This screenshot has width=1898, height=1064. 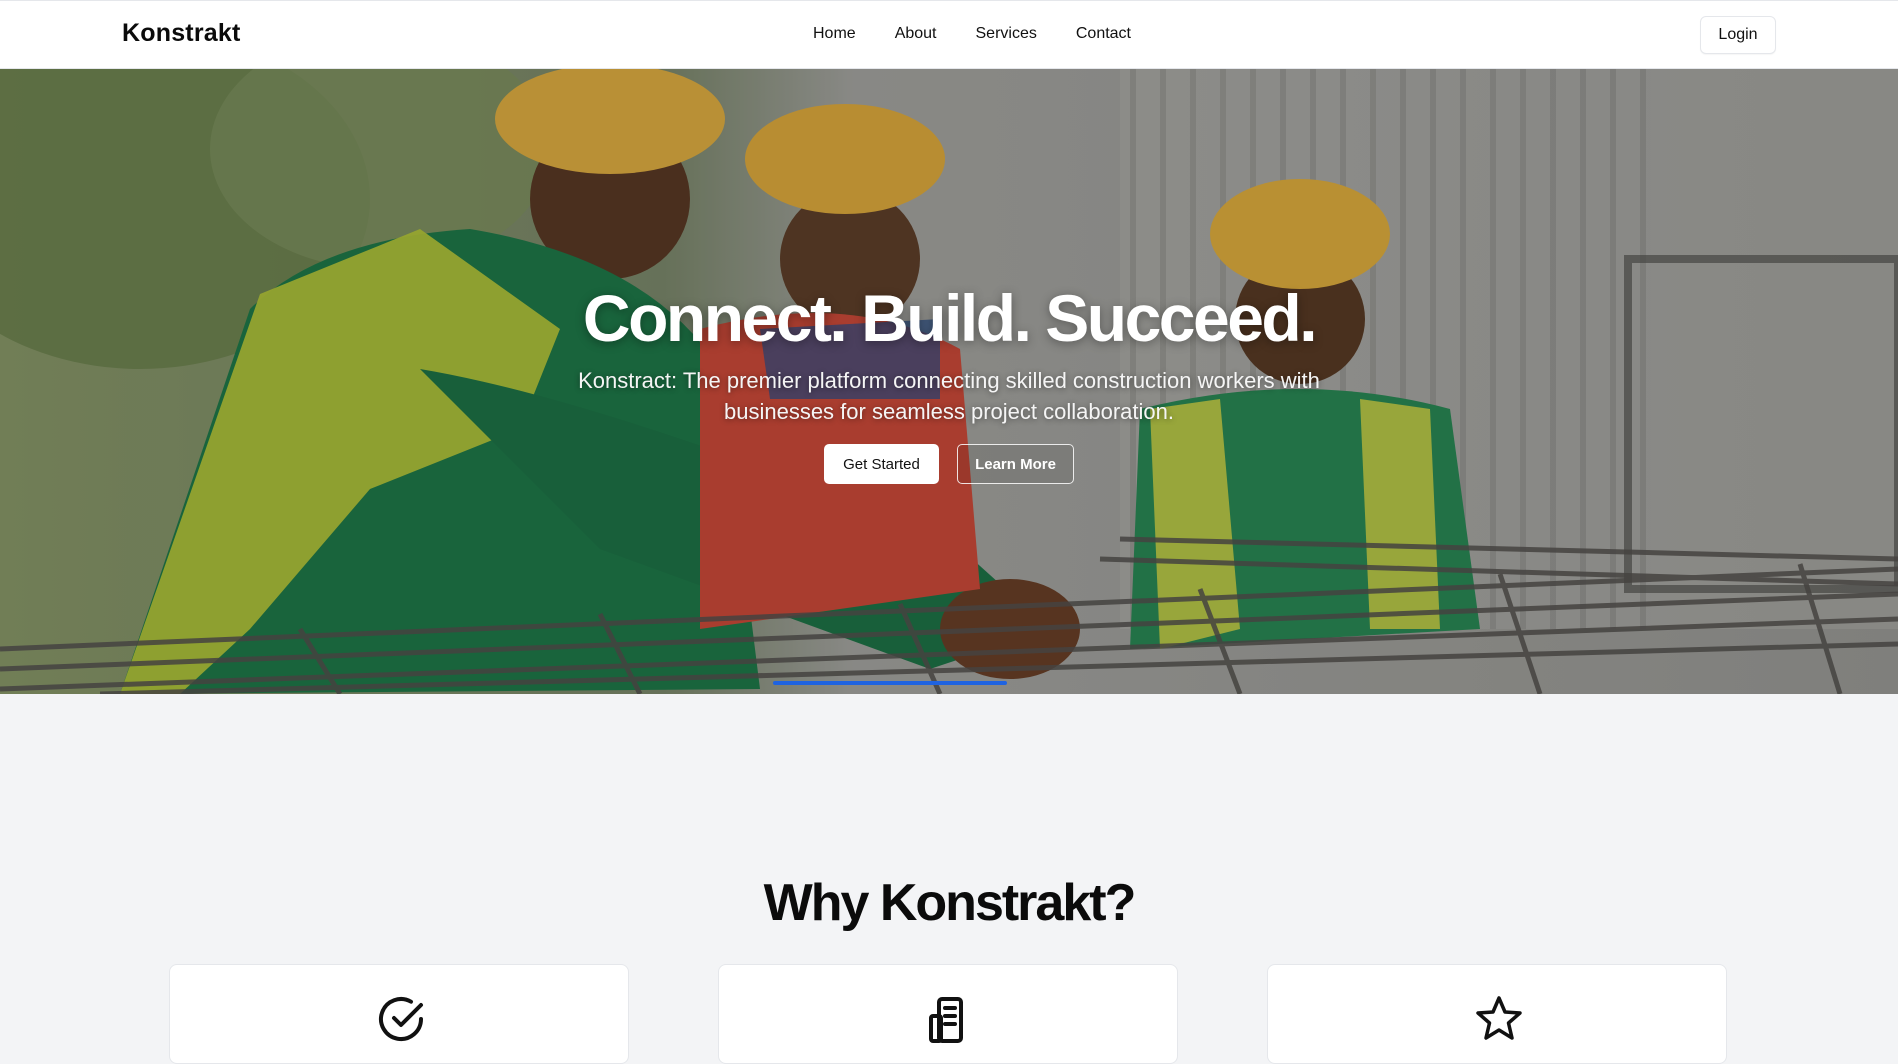 What do you see at coordinates (1006, 34) in the screenshot?
I see `nav-services-link: Services` at bounding box center [1006, 34].